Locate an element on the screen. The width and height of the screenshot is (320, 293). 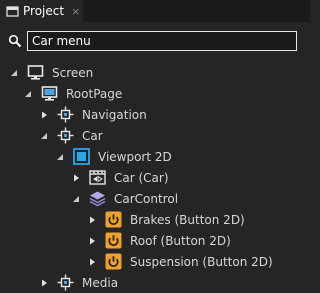
tree-item-roof: Roof (Button 2D) is located at coordinates (159, 240).